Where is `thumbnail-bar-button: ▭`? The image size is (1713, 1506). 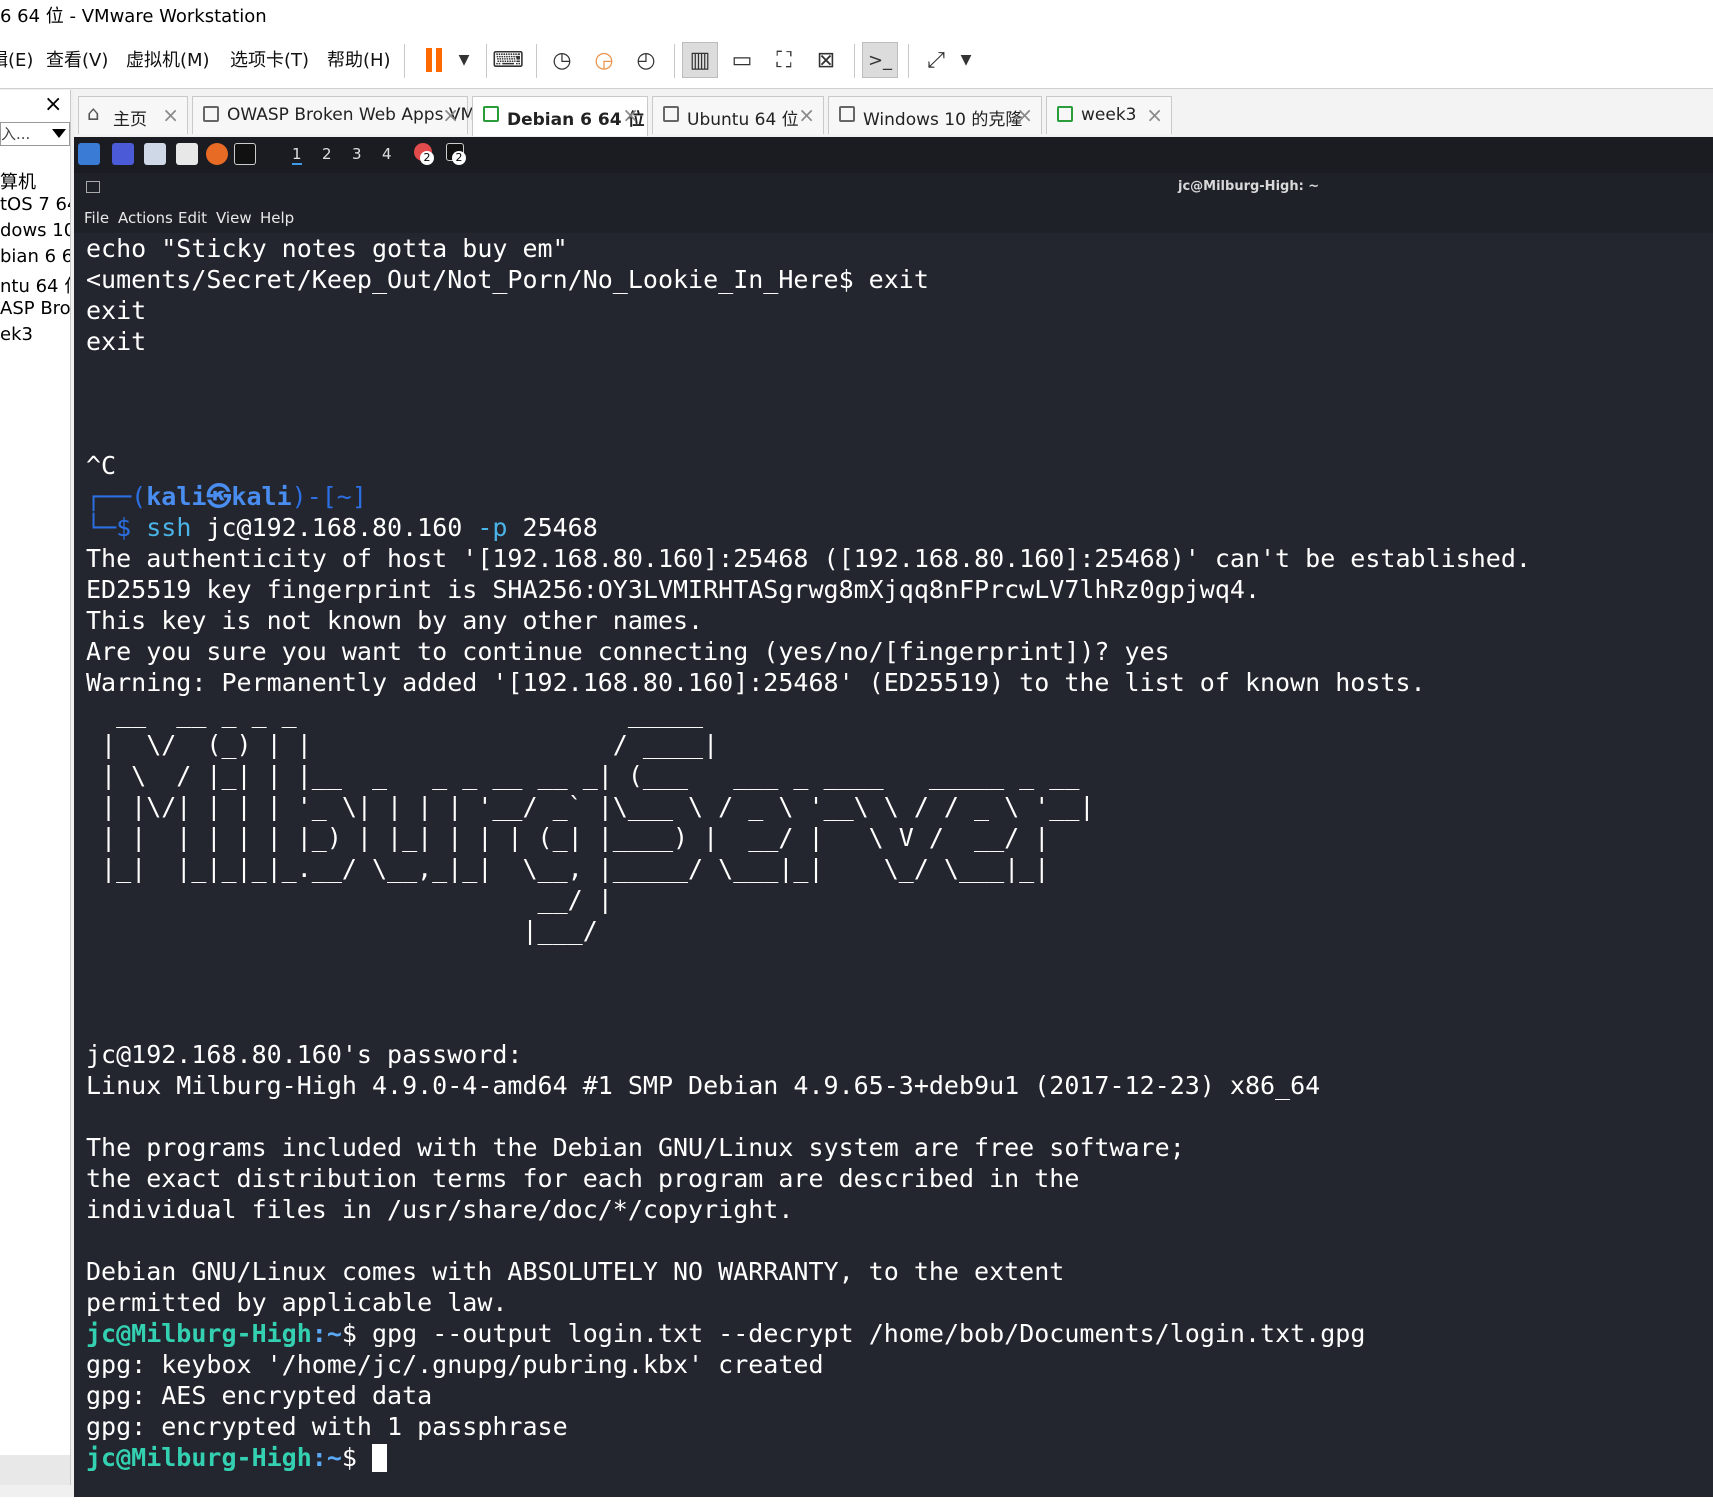
thumbnail-bar-button: ▭ is located at coordinates (742, 60).